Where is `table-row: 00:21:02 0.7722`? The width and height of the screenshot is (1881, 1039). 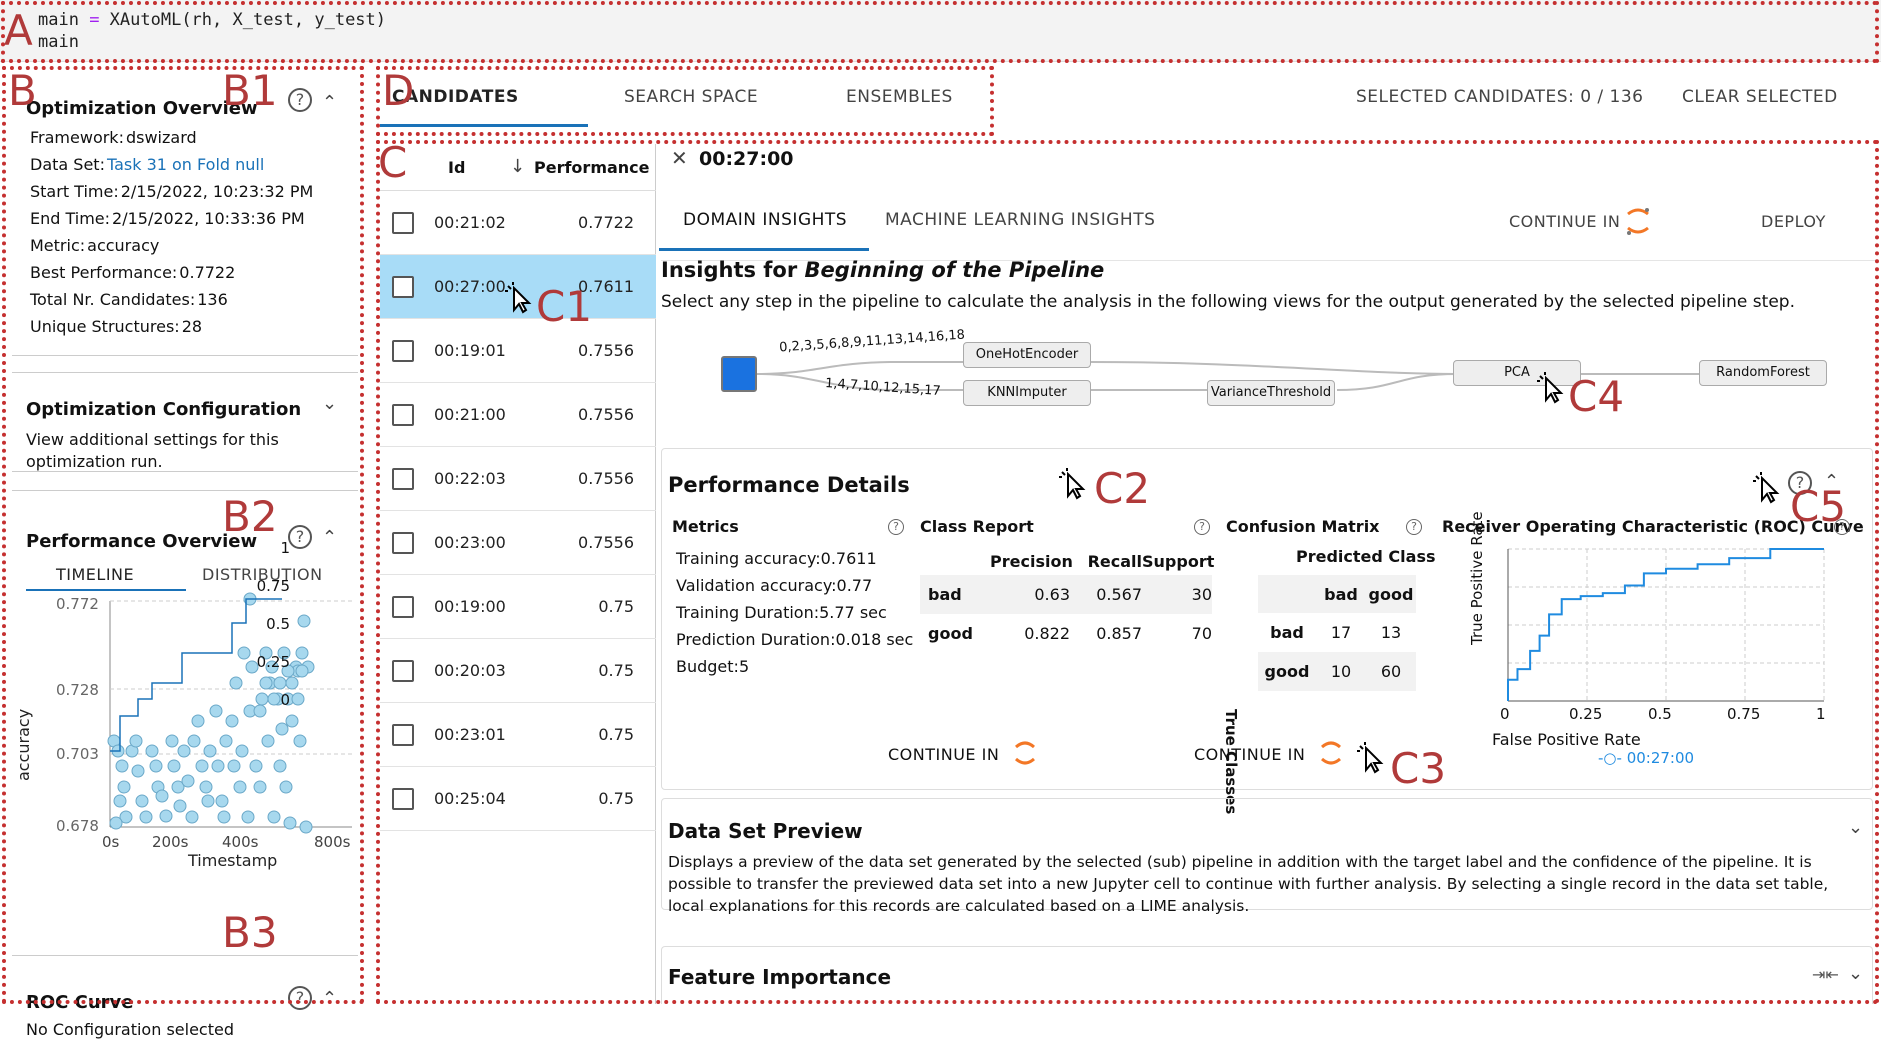
table-row: 00:21:02 0.7722 is located at coordinates (518, 223).